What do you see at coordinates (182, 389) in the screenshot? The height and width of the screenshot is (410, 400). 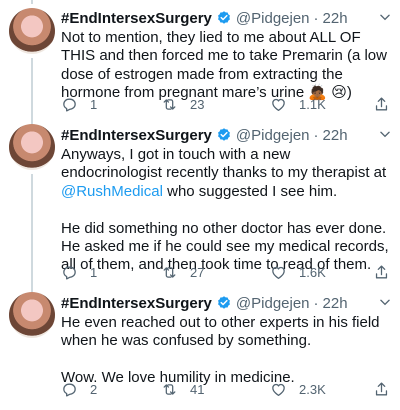 I see `retweet-button: 41` at bounding box center [182, 389].